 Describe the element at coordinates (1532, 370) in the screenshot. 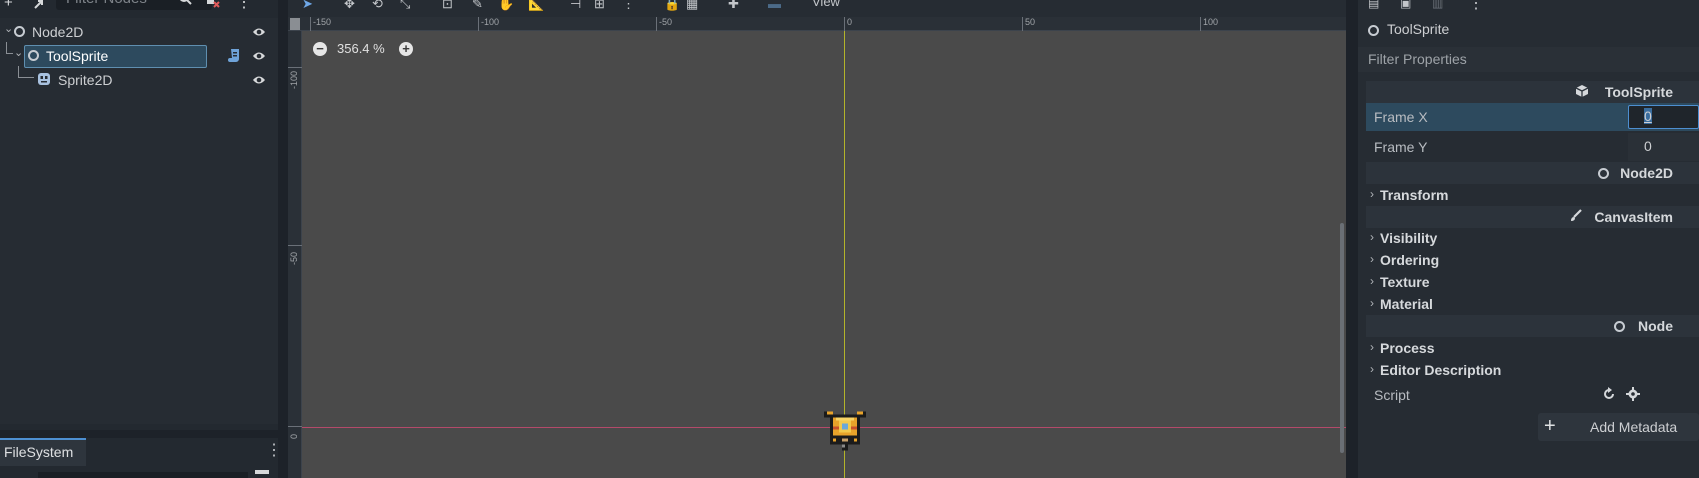

I see `category-editor-description: › Editor Description` at that location.